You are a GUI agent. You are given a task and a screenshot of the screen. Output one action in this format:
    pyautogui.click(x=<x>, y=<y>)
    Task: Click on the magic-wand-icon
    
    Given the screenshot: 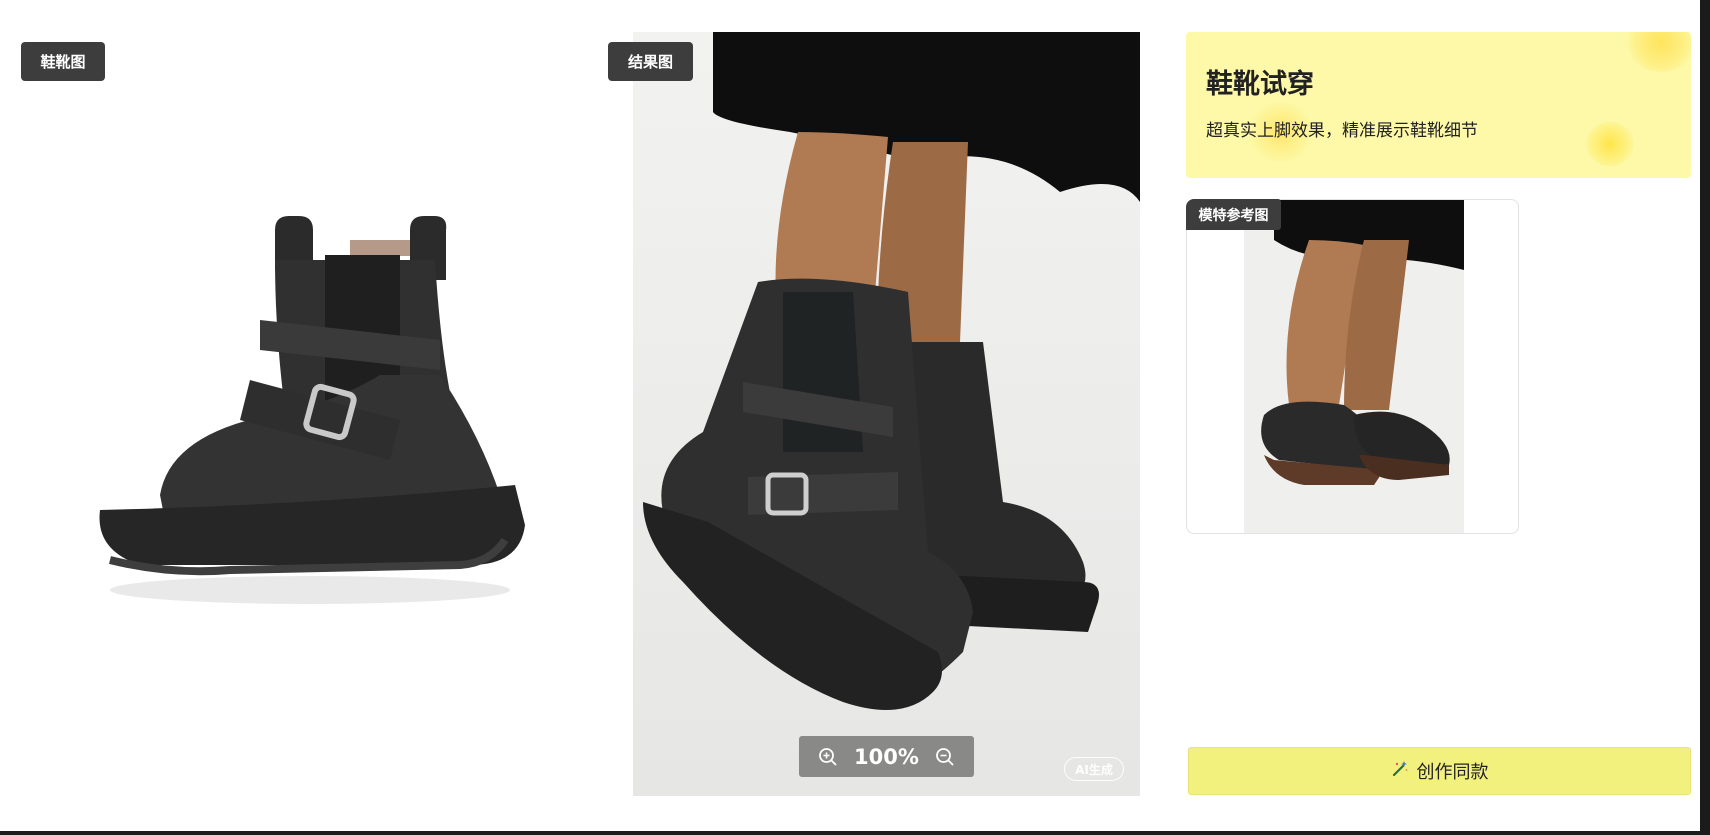 What is the action you would take?
    pyautogui.click(x=1400, y=771)
    